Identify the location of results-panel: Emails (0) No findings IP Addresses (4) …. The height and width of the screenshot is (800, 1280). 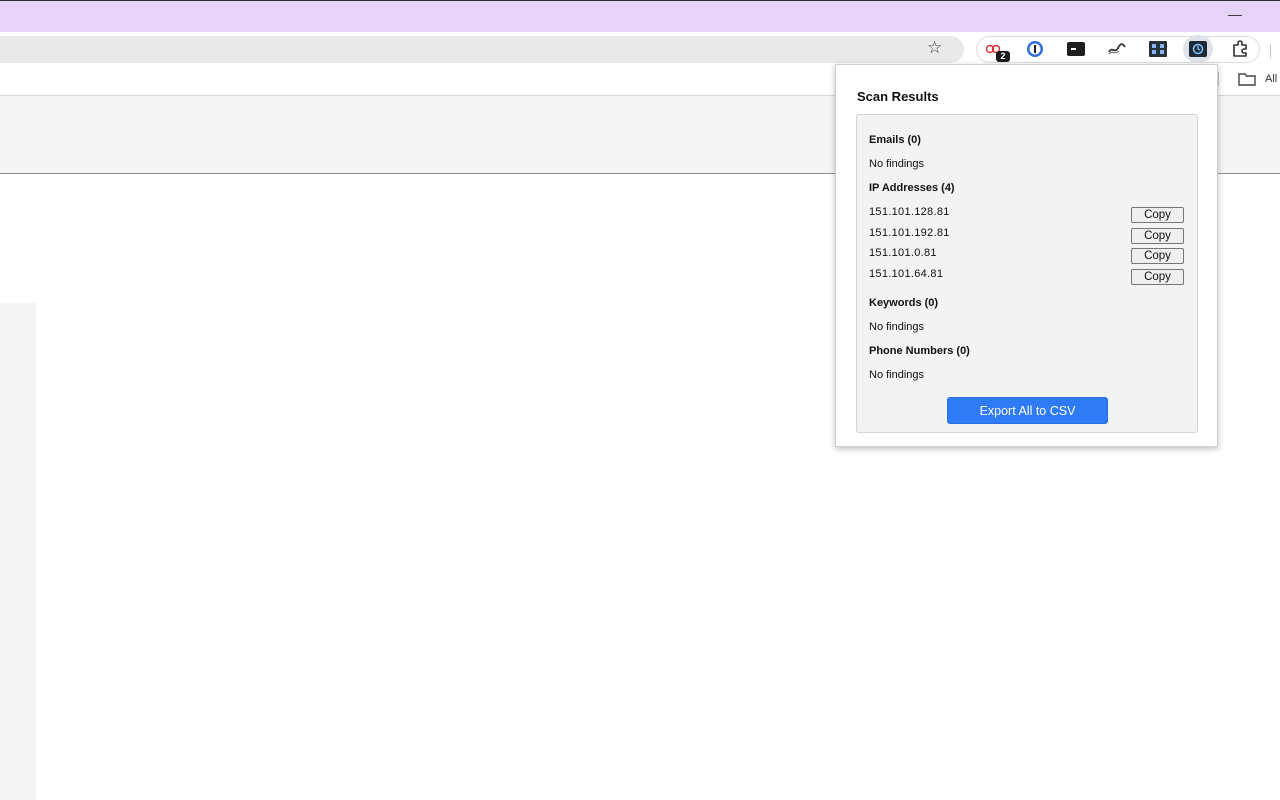
(1027, 273).